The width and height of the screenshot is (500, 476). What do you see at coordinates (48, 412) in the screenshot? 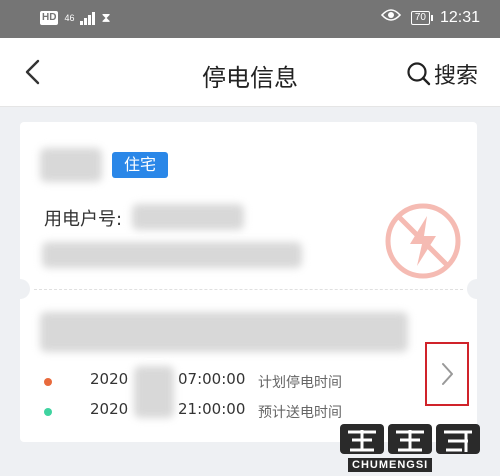
I see `schedule-dot-end` at bounding box center [48, 412].